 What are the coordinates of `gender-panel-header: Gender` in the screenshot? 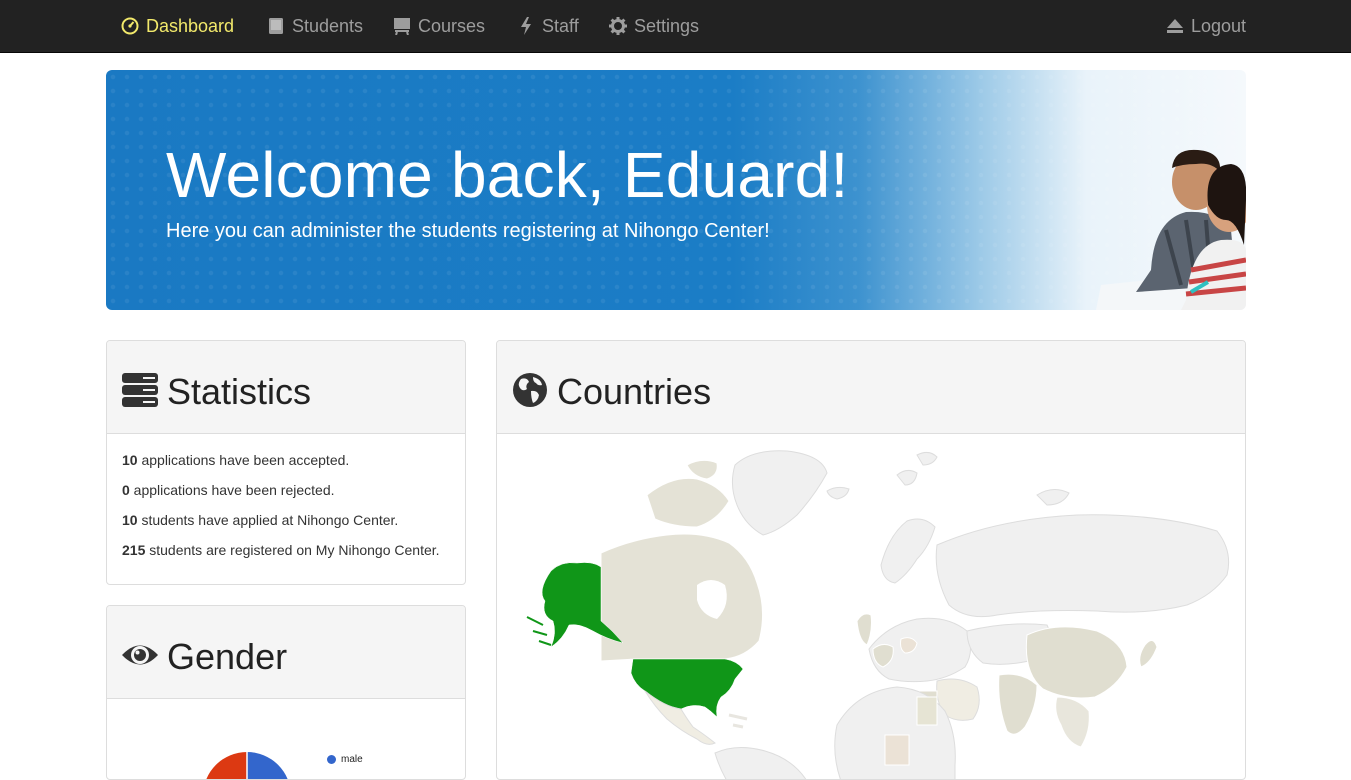 It's located at (286, 652).